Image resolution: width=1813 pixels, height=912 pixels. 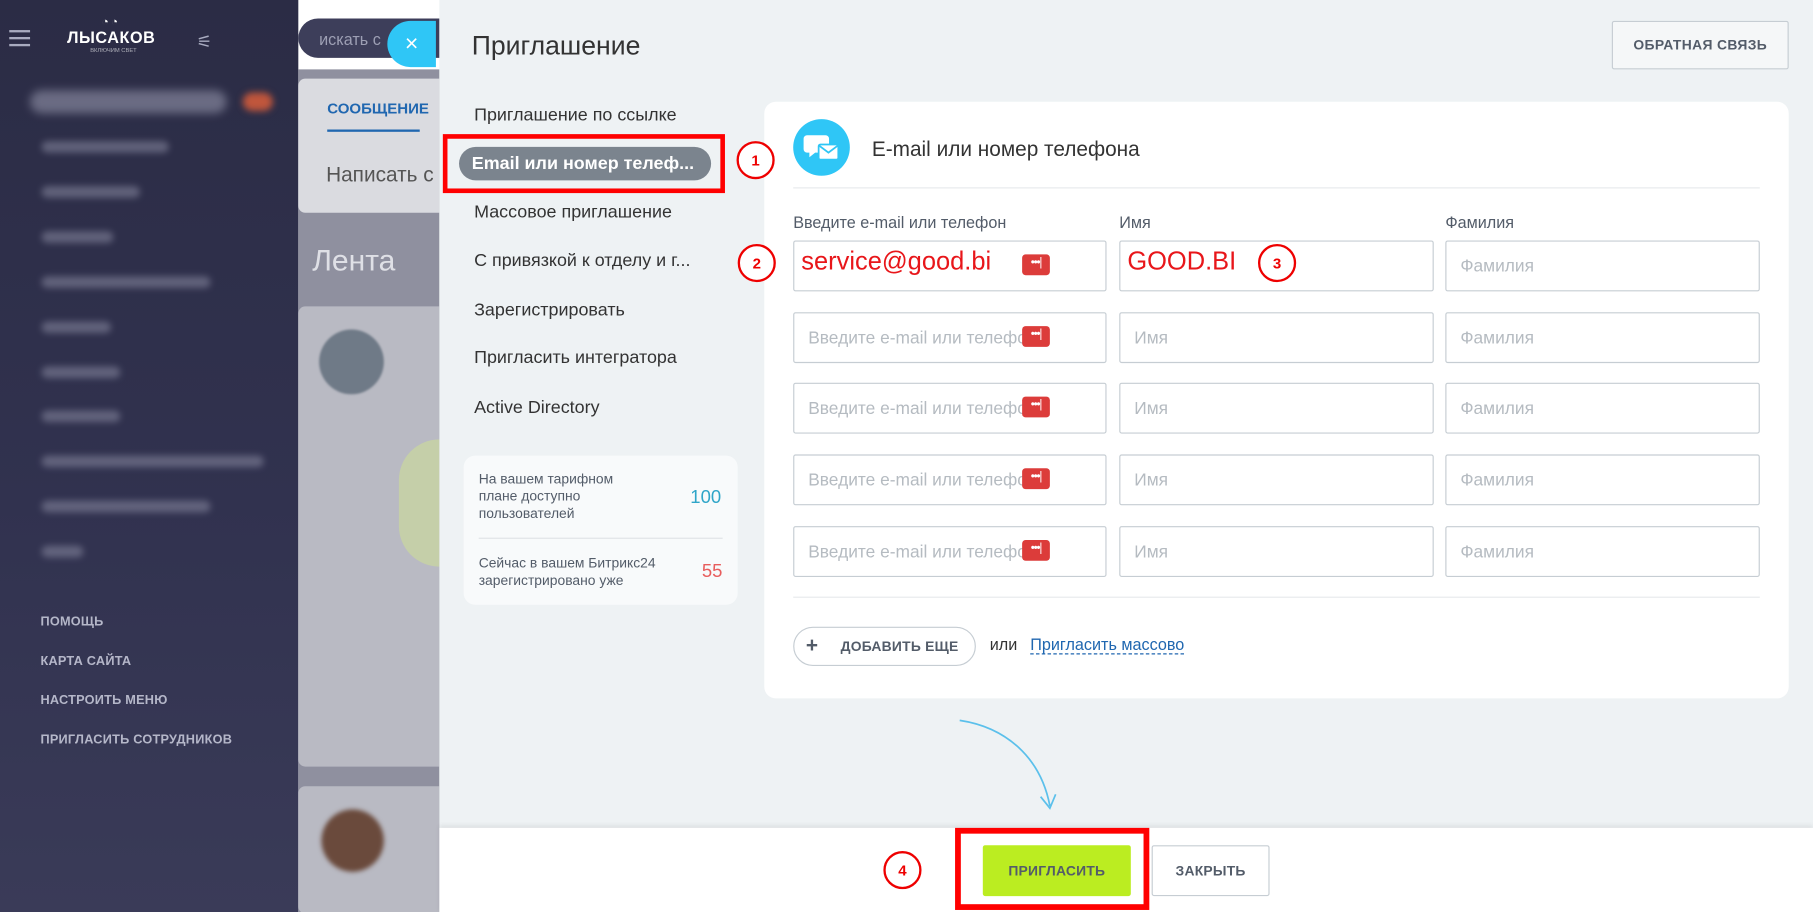 I want to click on menu-register: Зарегистрировать, so click(x=549, y=311).